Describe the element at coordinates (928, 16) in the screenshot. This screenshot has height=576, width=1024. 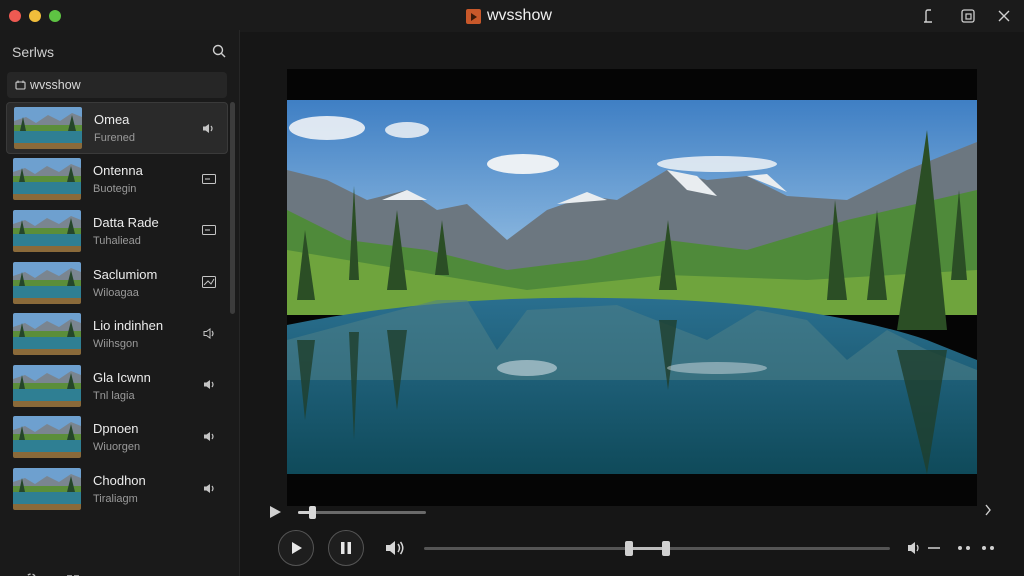
I see `pin-icon` at that location.